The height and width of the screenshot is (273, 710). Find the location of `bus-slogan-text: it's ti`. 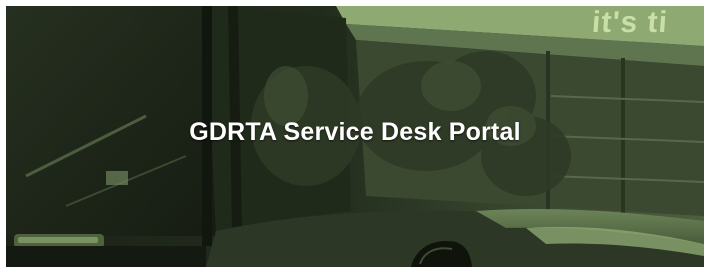

bus-slogan-text: it's ti is located at coordinates (630, 22).